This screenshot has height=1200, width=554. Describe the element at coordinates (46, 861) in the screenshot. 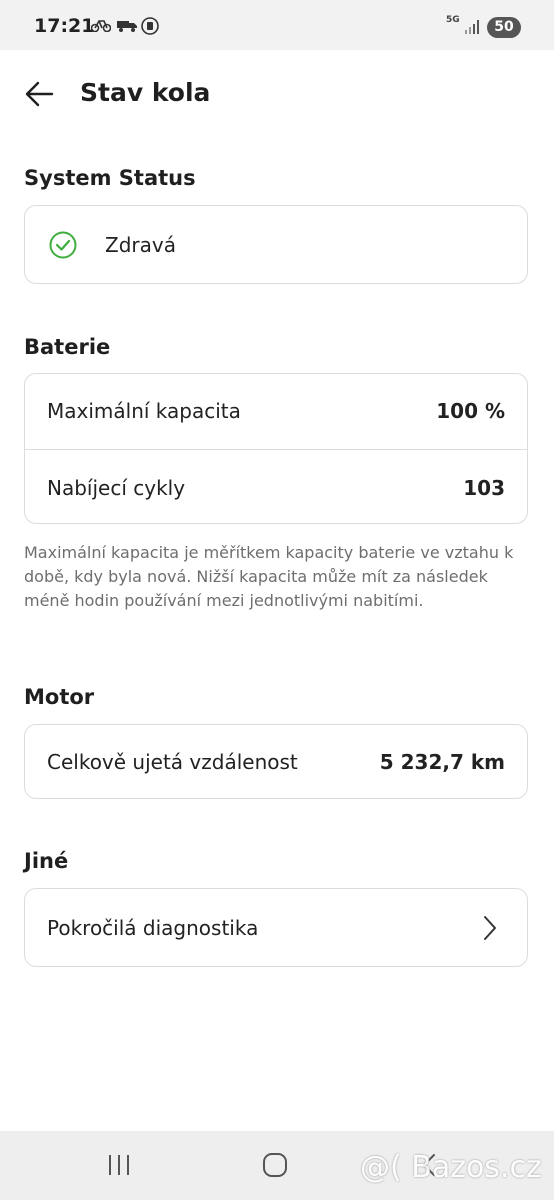

I see `other-section-title: Jiné` at that location.